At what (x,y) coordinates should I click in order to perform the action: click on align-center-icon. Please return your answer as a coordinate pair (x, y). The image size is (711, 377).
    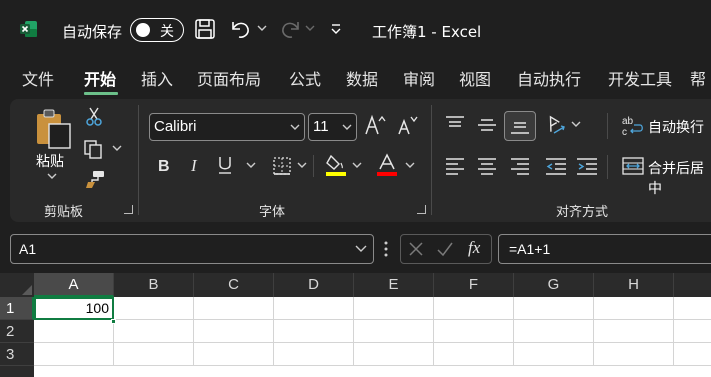
    Looking at the image, I should click on (487, 166).